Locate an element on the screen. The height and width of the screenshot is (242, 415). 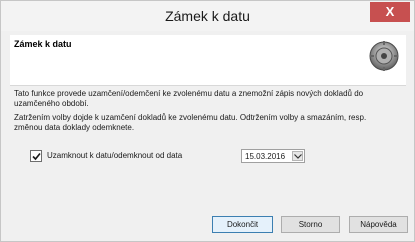
title-bar: Zámek k datu X is located at coordinates (207, 16).